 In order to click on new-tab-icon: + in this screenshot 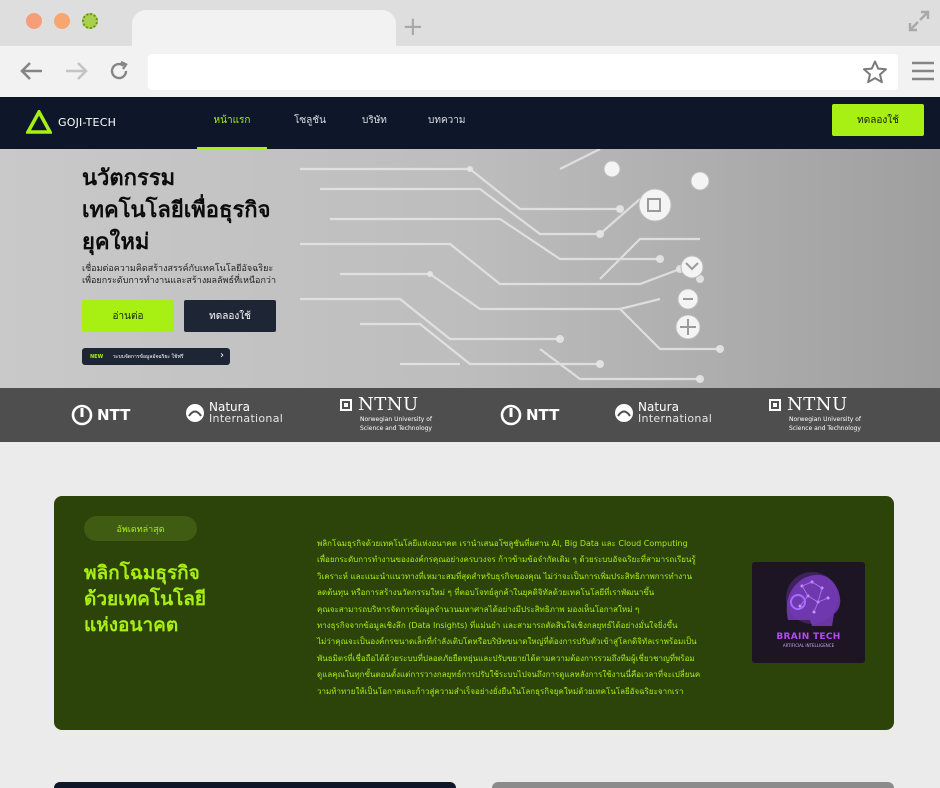, I will do `click(413, 27)`.